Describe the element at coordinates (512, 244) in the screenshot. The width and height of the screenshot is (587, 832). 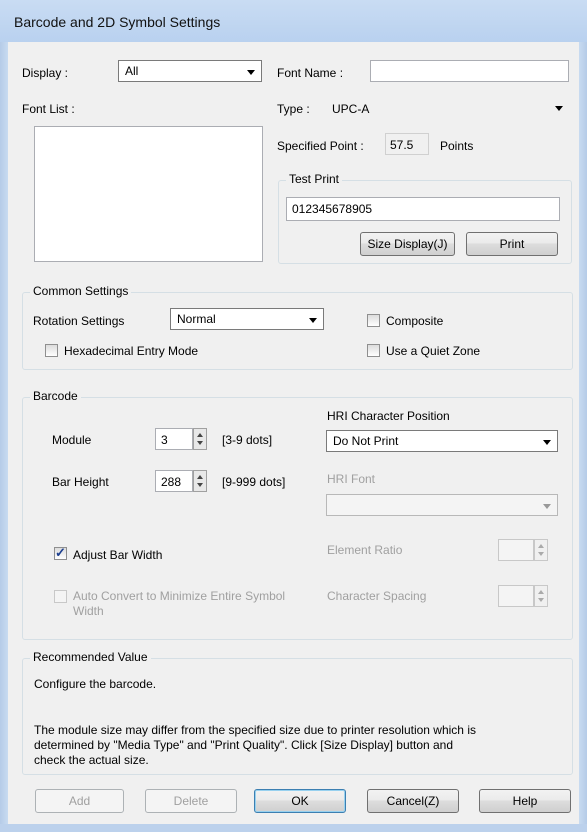
I see `print-button: Print` at that location.